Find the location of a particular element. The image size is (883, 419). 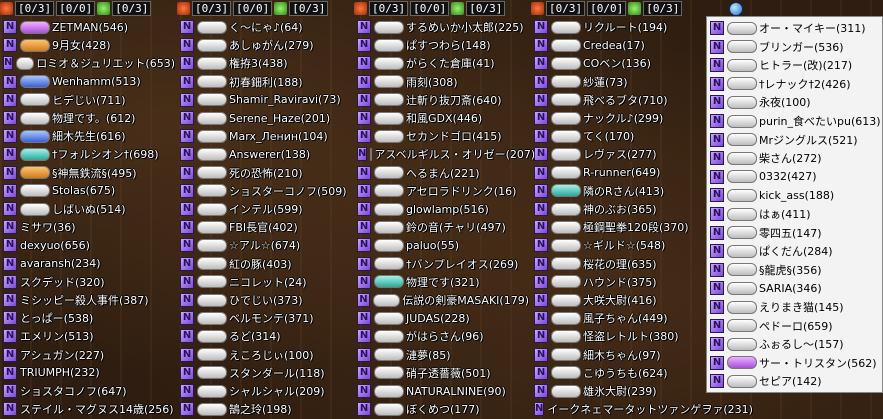

player-row: N 風子ちゃん(449) is located at coordinates (618, 318).